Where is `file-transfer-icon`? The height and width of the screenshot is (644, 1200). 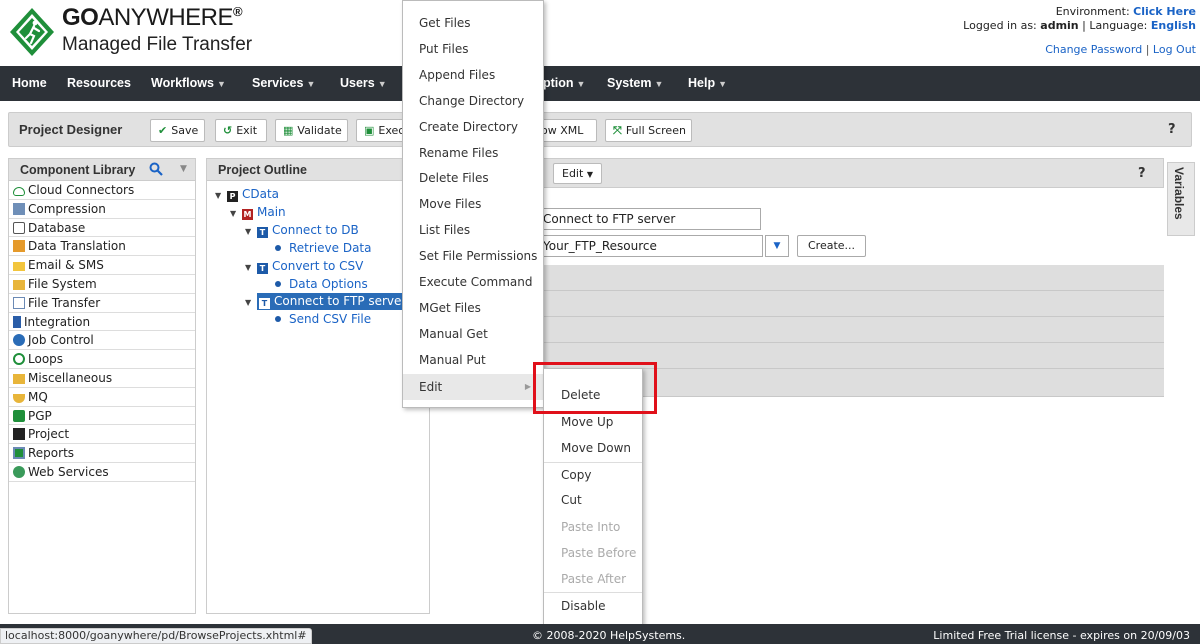
file-transfer-icon is located at coordinates (19, 302).